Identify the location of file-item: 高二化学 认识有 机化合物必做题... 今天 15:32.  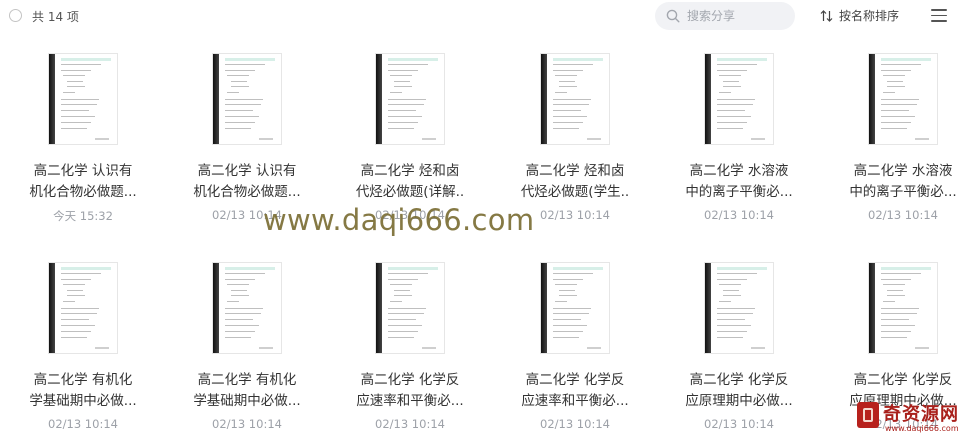
(83, 143).